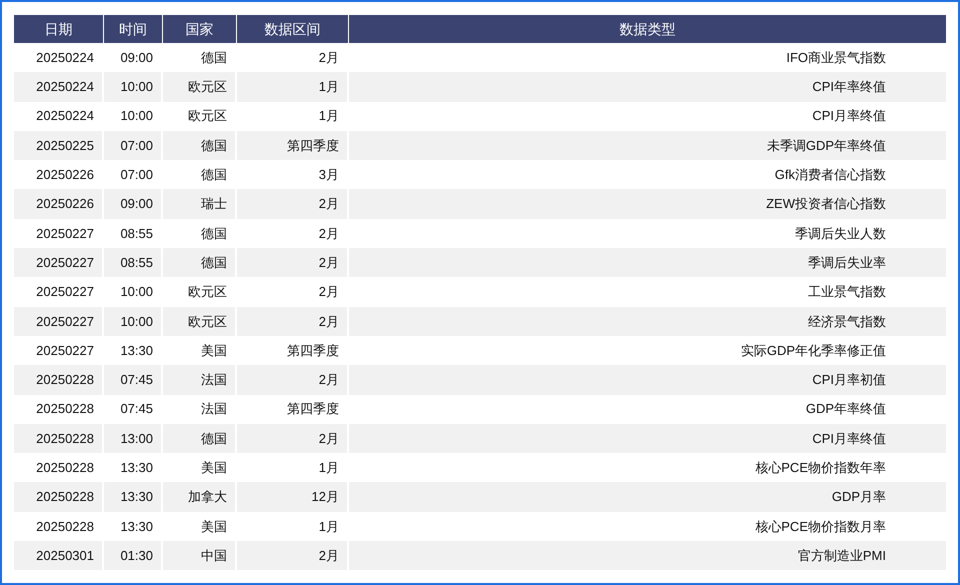 This screenshot has width=960, height=585. Describe the element at coordinates (847, 321) in the screenshot. I see `table-cell-text: 经济景气指数` at that location.